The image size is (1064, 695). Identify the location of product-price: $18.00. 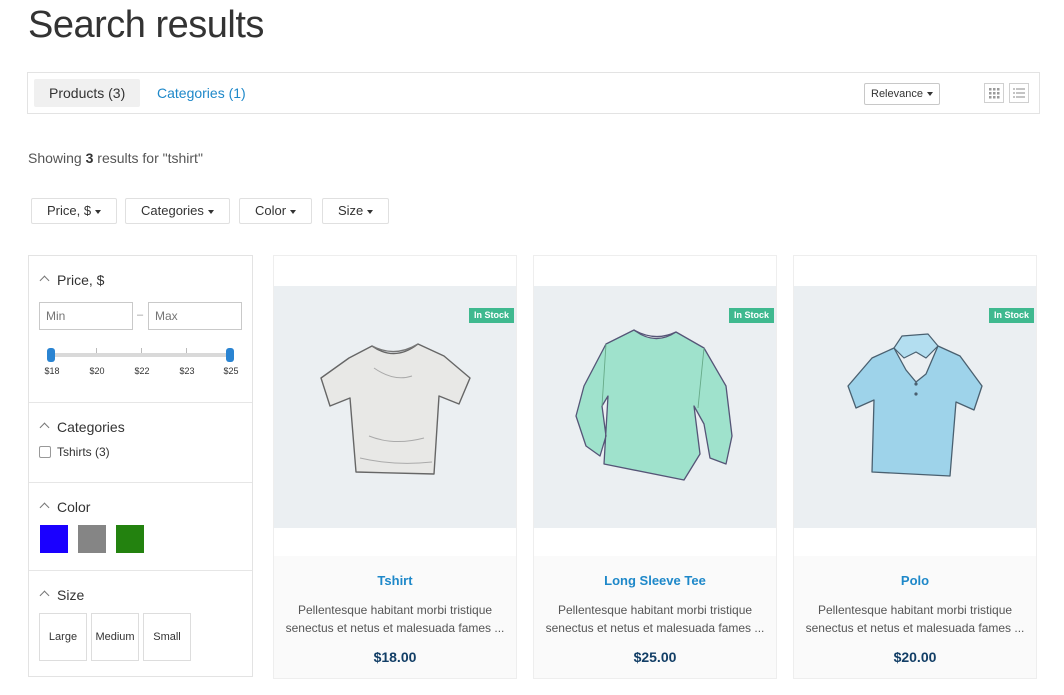
(395, 657).